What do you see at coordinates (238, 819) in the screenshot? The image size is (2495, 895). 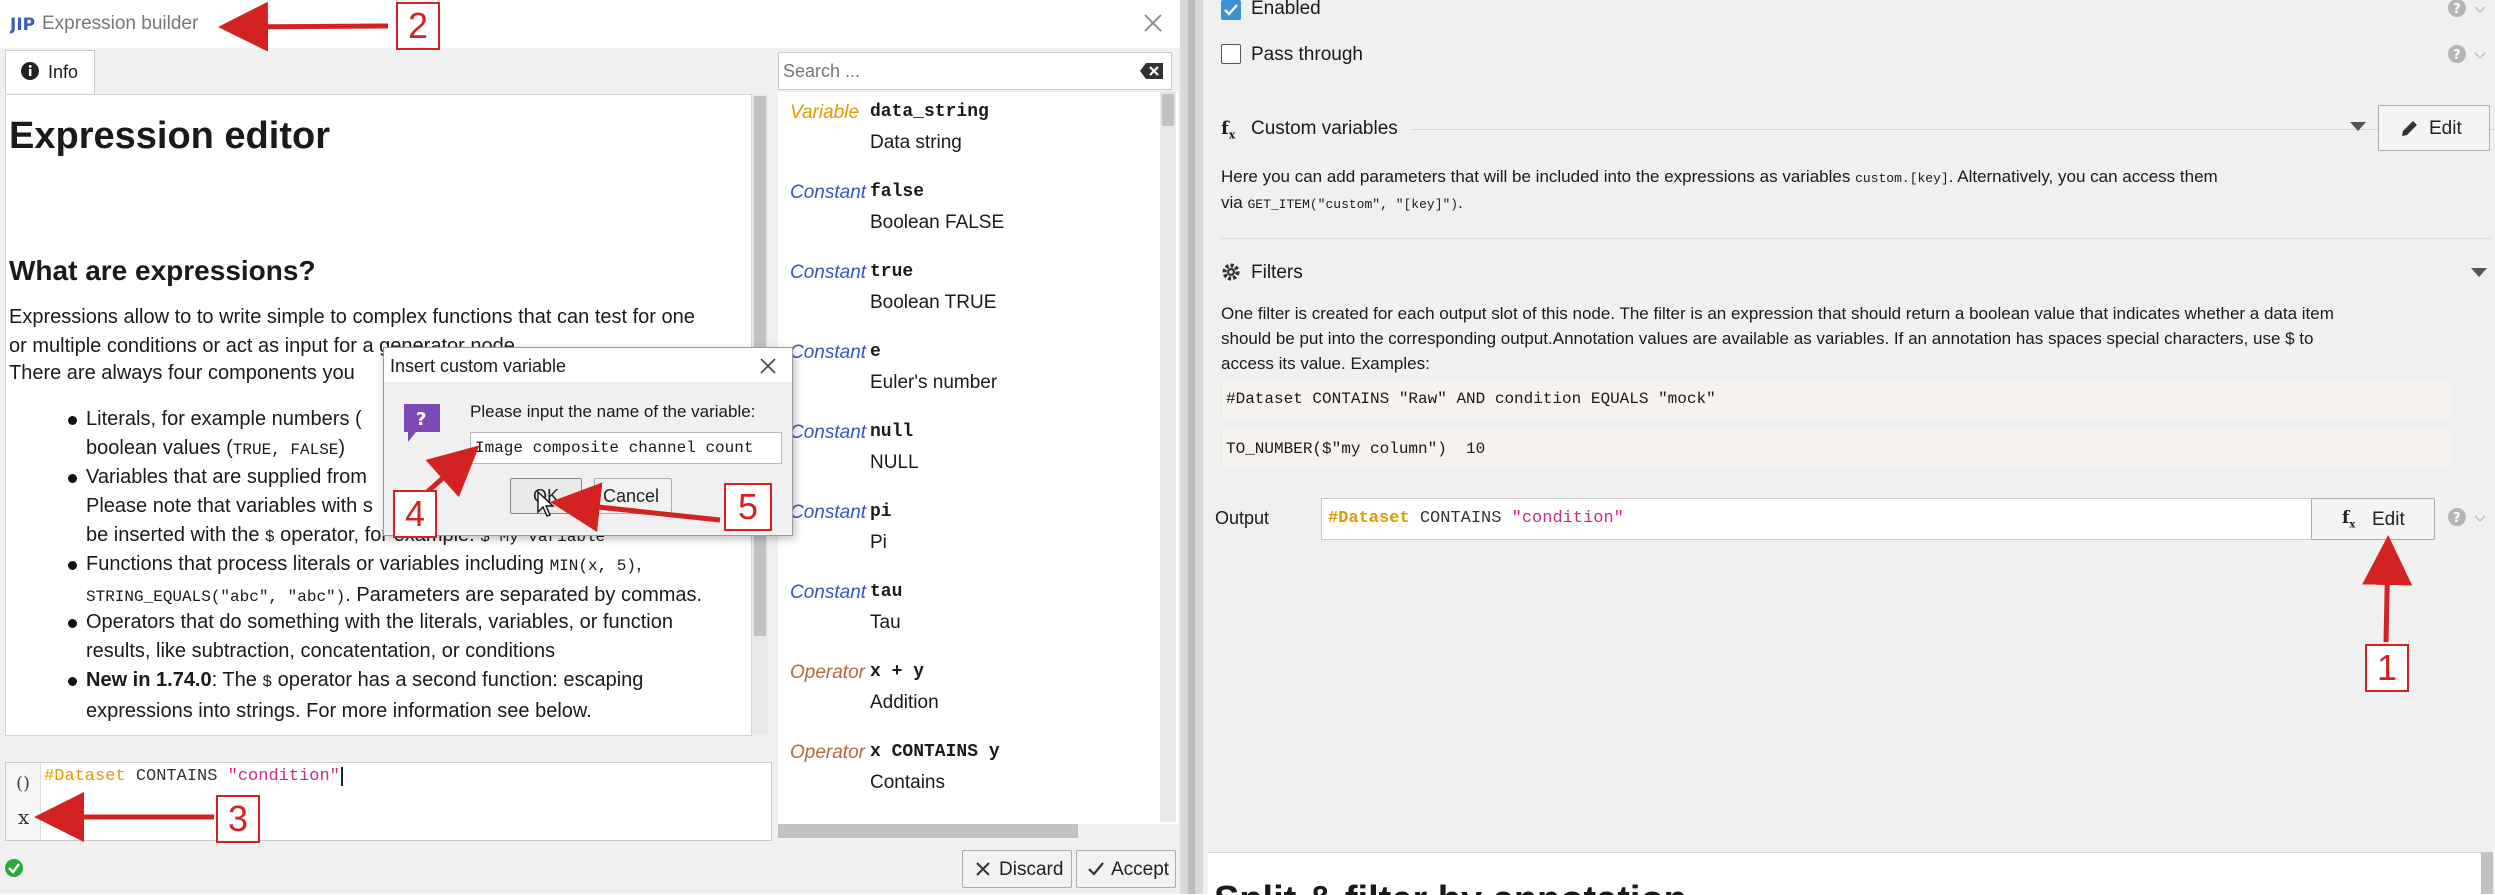 I see `annotation-label-3: 3` at bounding box center [238, 819].